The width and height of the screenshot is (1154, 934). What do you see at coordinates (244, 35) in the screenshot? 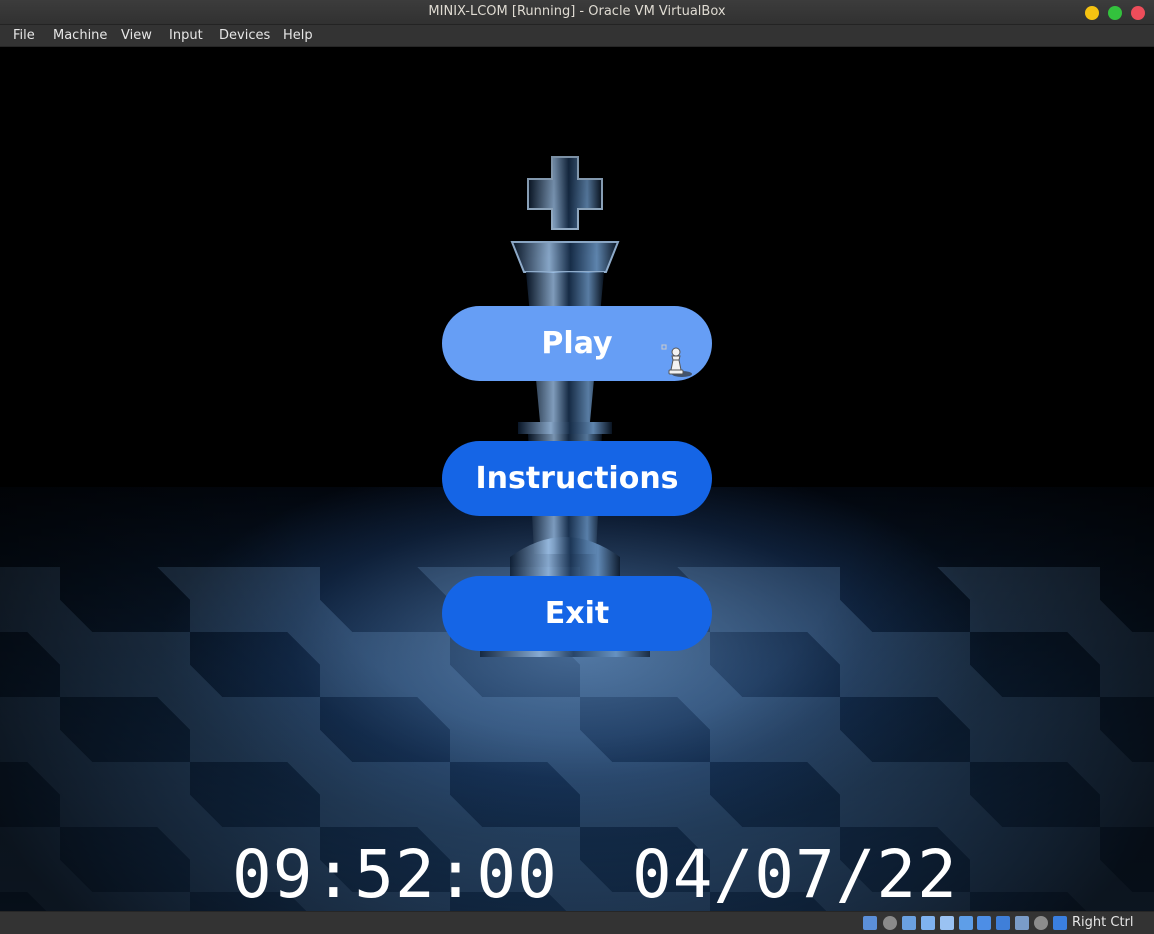
I see `menu-devices: Devices` at bounding box center [244, 35].